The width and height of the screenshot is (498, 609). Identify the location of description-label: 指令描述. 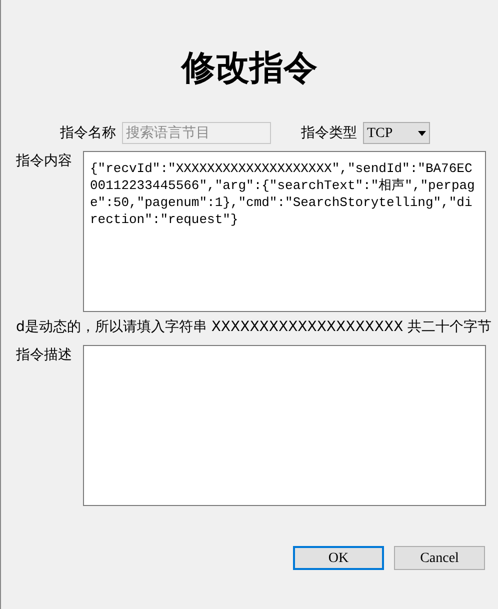
(44, 355).